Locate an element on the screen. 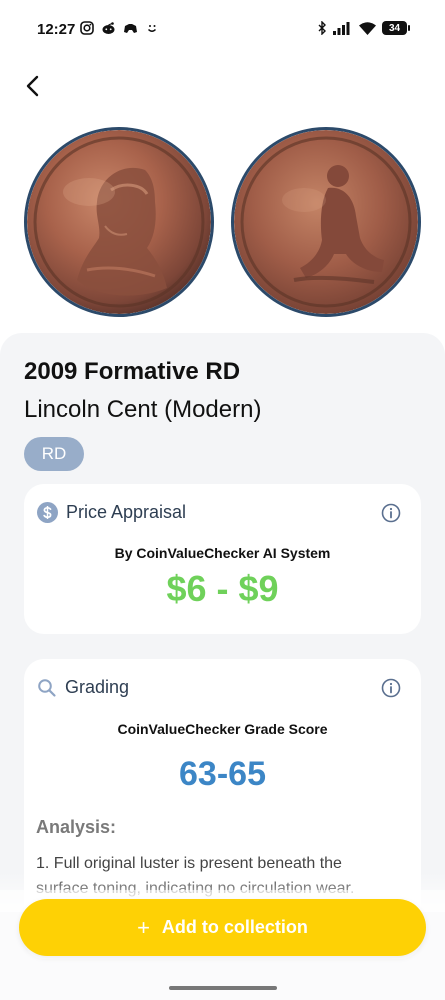  price-card-title: Price Appraisal is located at coordinates (126, 512).